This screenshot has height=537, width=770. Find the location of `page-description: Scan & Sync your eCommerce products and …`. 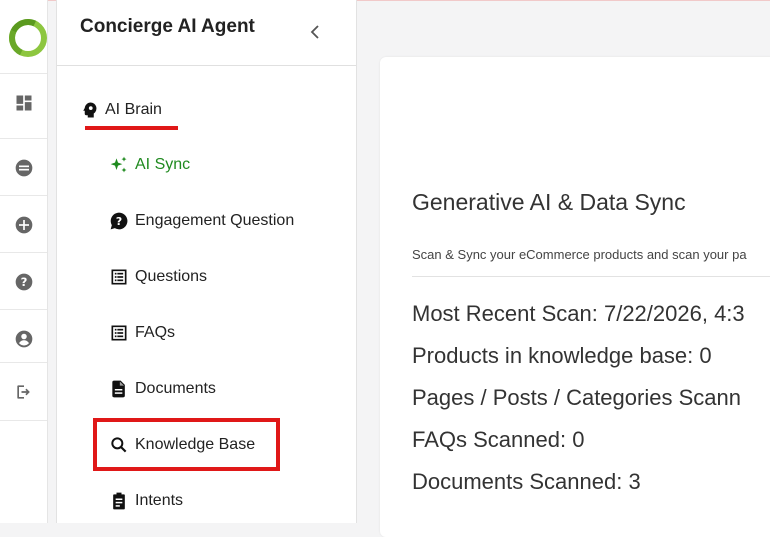

page-description: Scan & Sync your eCommerce products and … is located at coordinates (579, 254).